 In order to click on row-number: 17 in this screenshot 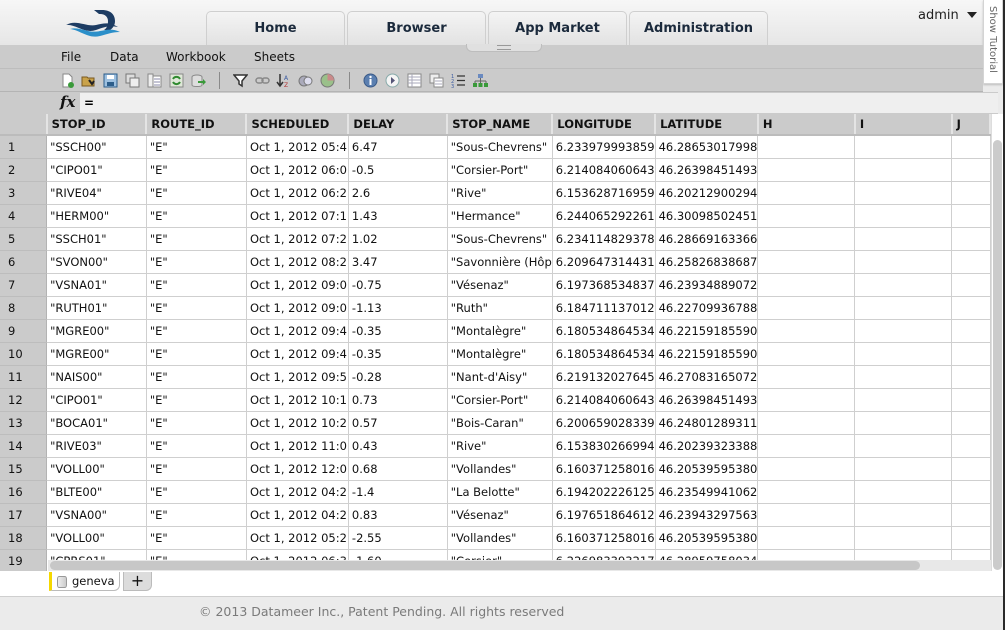, I will do `click(24, 515)`.